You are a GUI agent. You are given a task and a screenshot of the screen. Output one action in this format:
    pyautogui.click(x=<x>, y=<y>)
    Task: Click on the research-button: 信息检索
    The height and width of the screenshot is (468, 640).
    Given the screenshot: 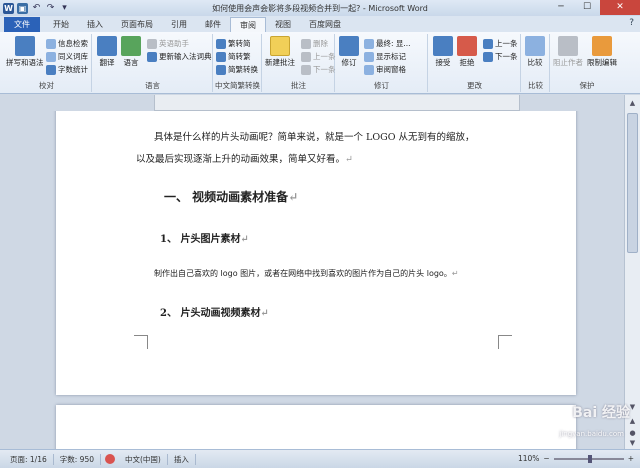 What is the action you would take?
    pyautogui.click(x=67, y=43)
    